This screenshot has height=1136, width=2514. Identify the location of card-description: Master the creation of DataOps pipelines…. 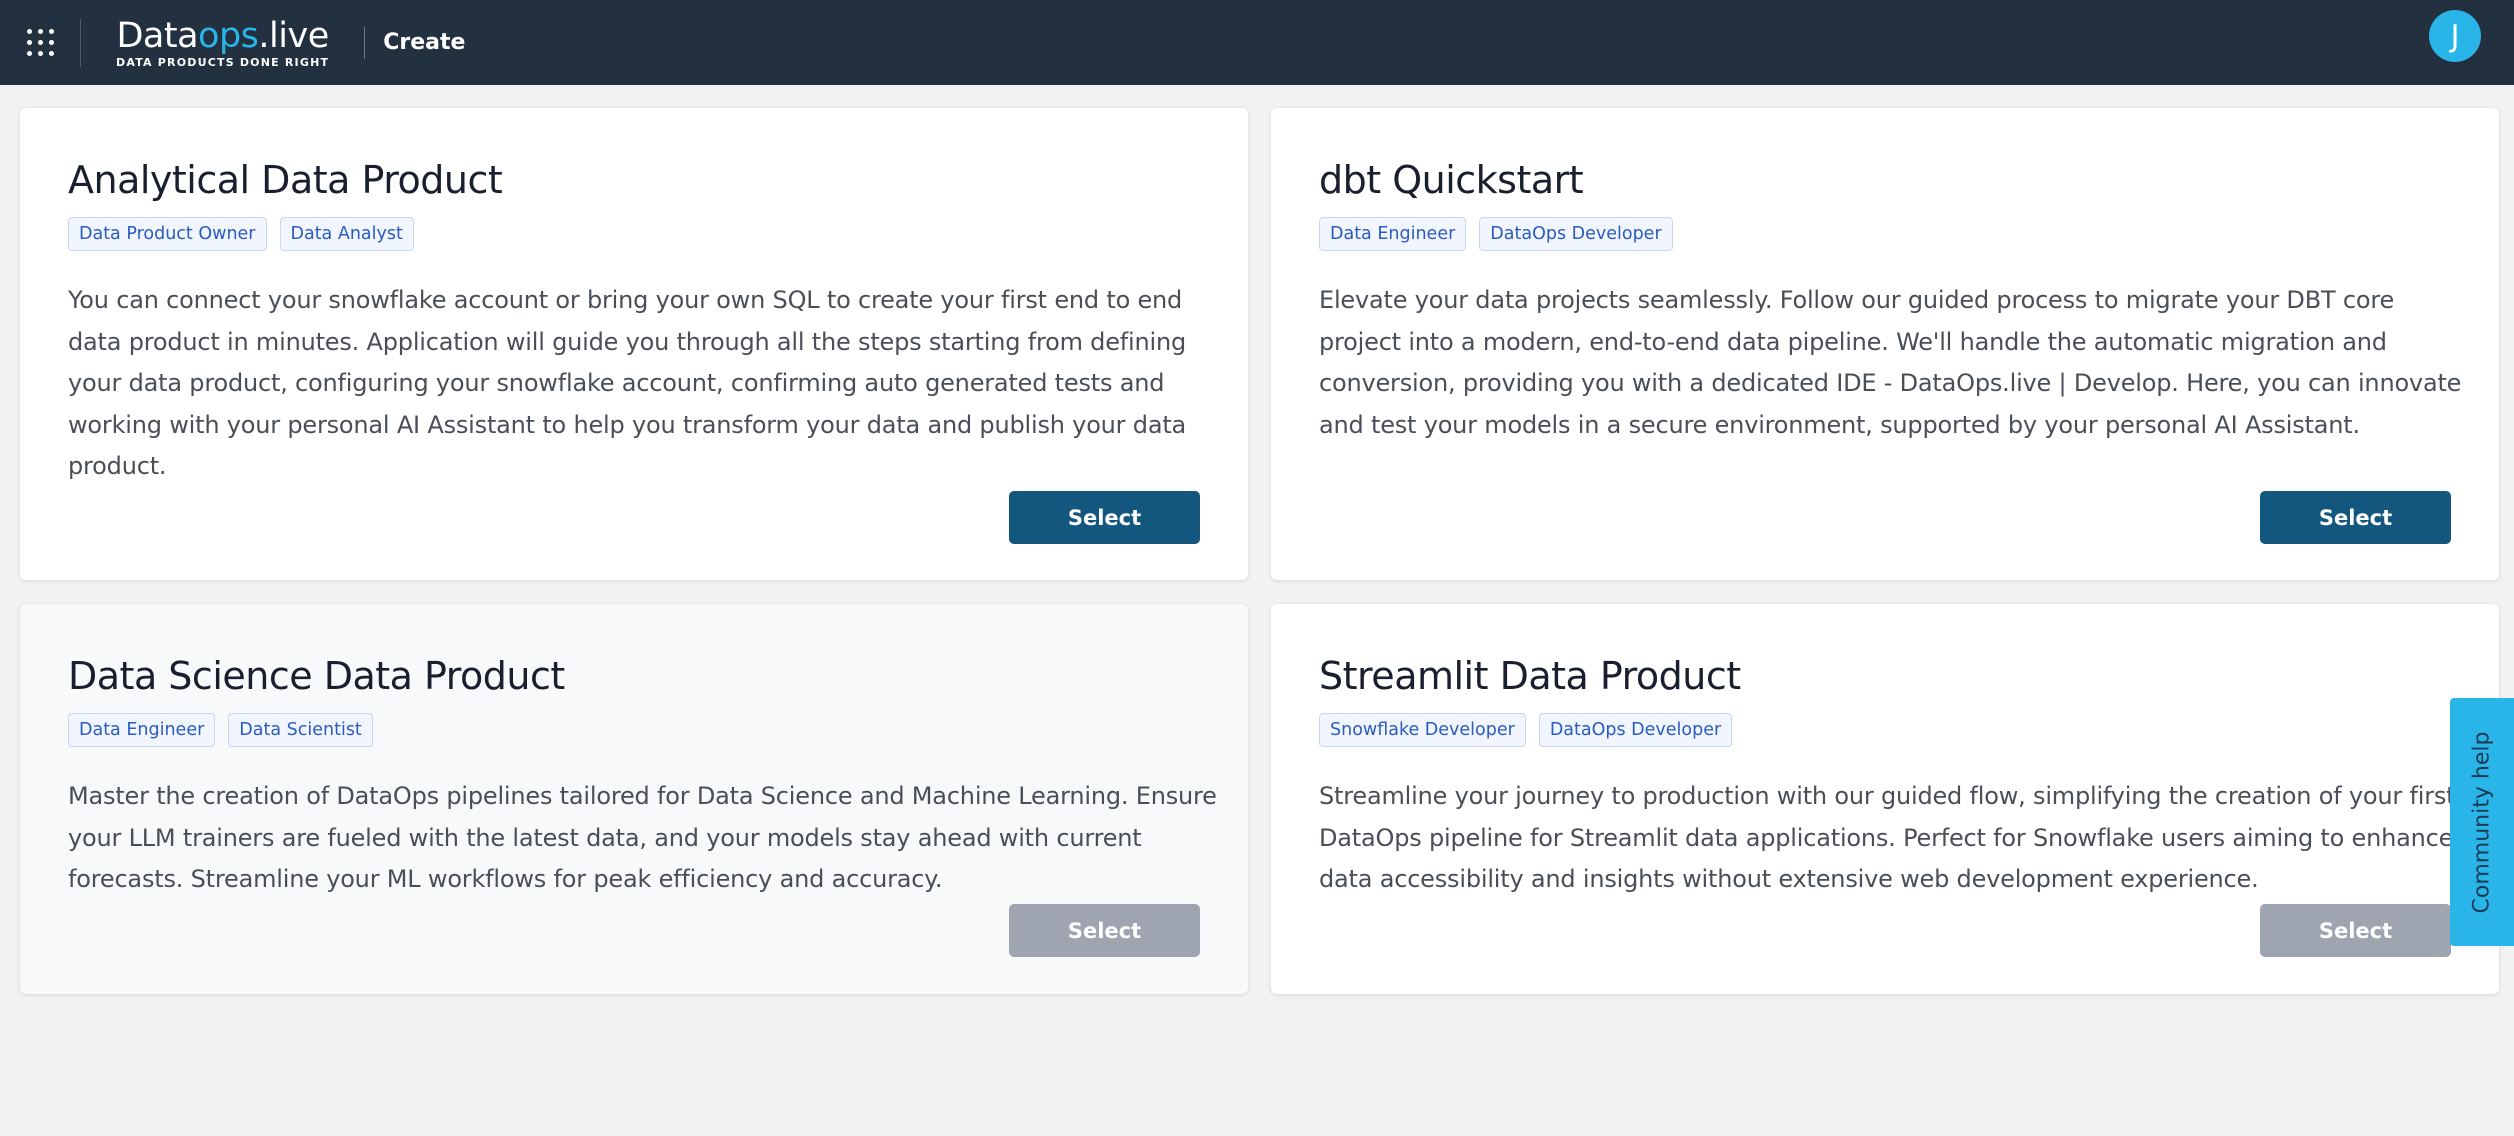
(642, 837).